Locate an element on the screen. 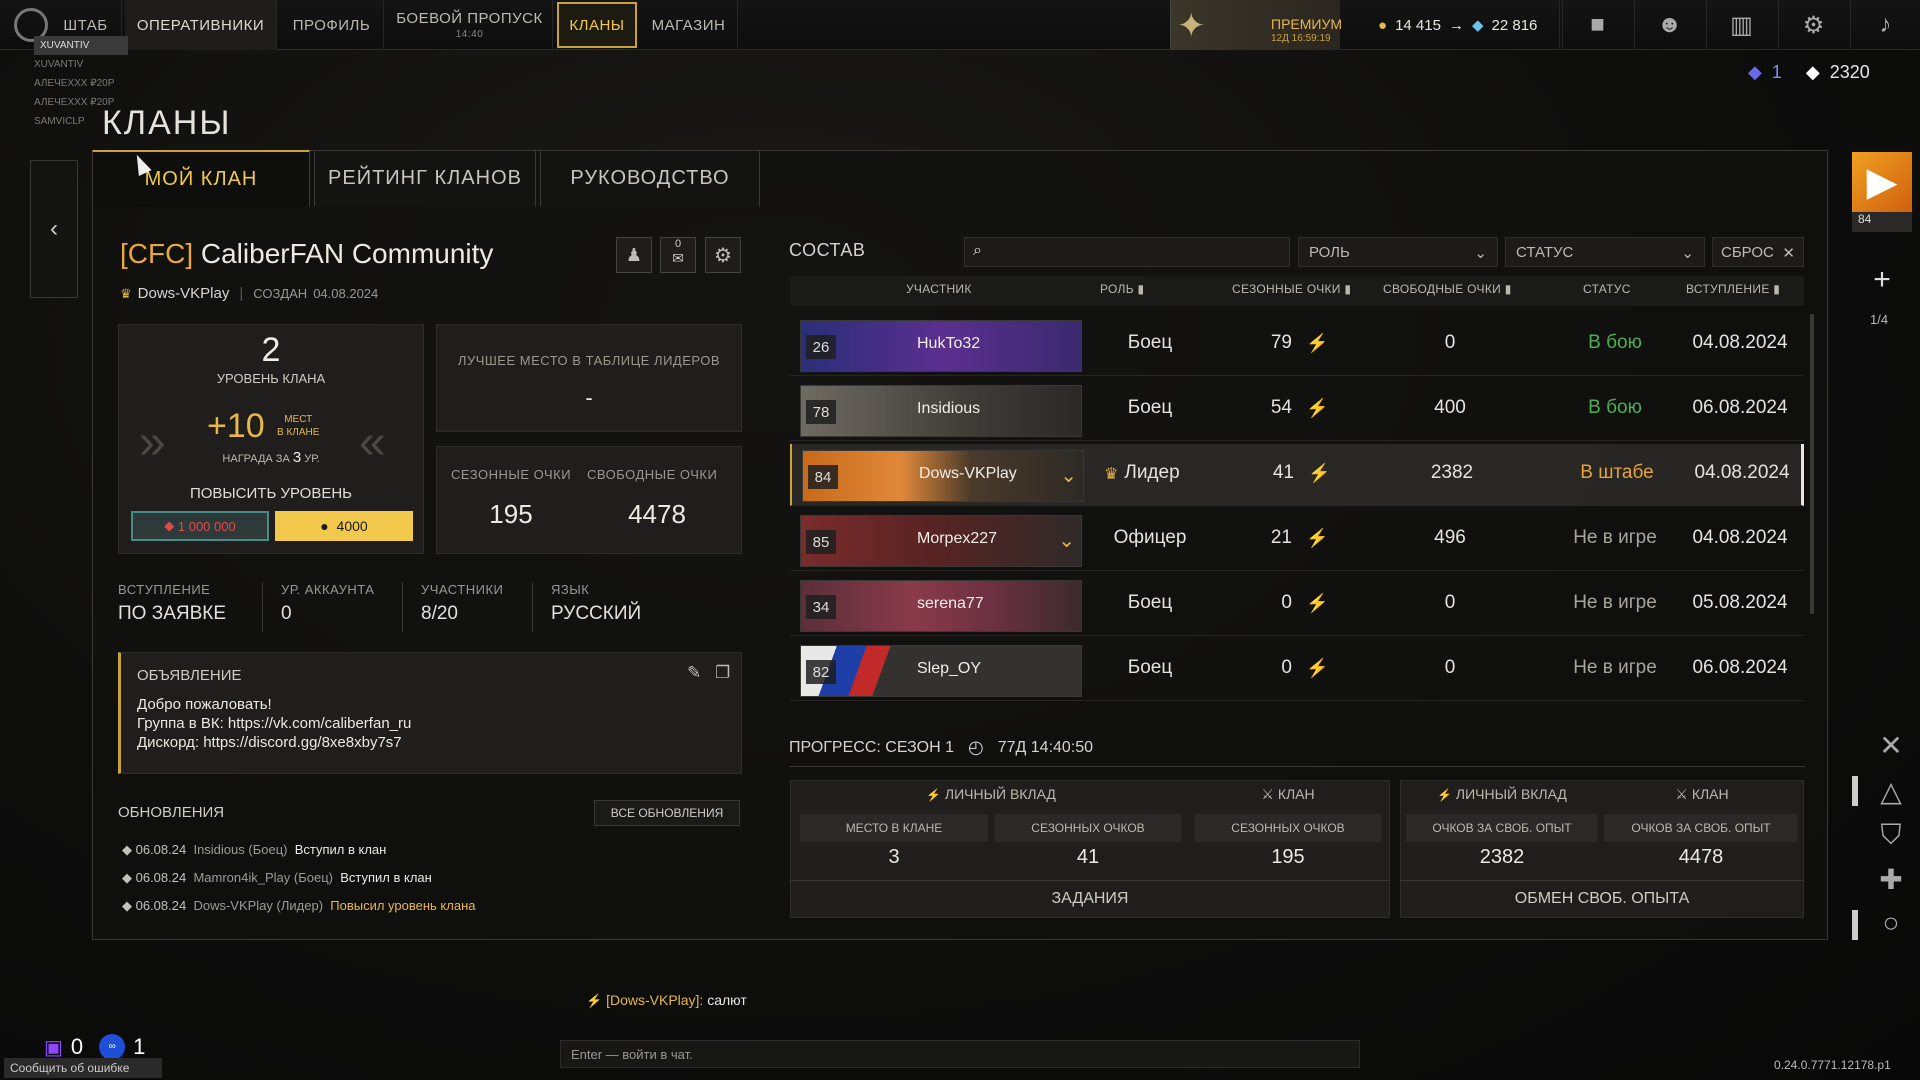 Image resolution: width=1920 pixels, height=1080 pixels. member-banner: 85 Morpex227 ⌄ is located at coordinates (941, 541).